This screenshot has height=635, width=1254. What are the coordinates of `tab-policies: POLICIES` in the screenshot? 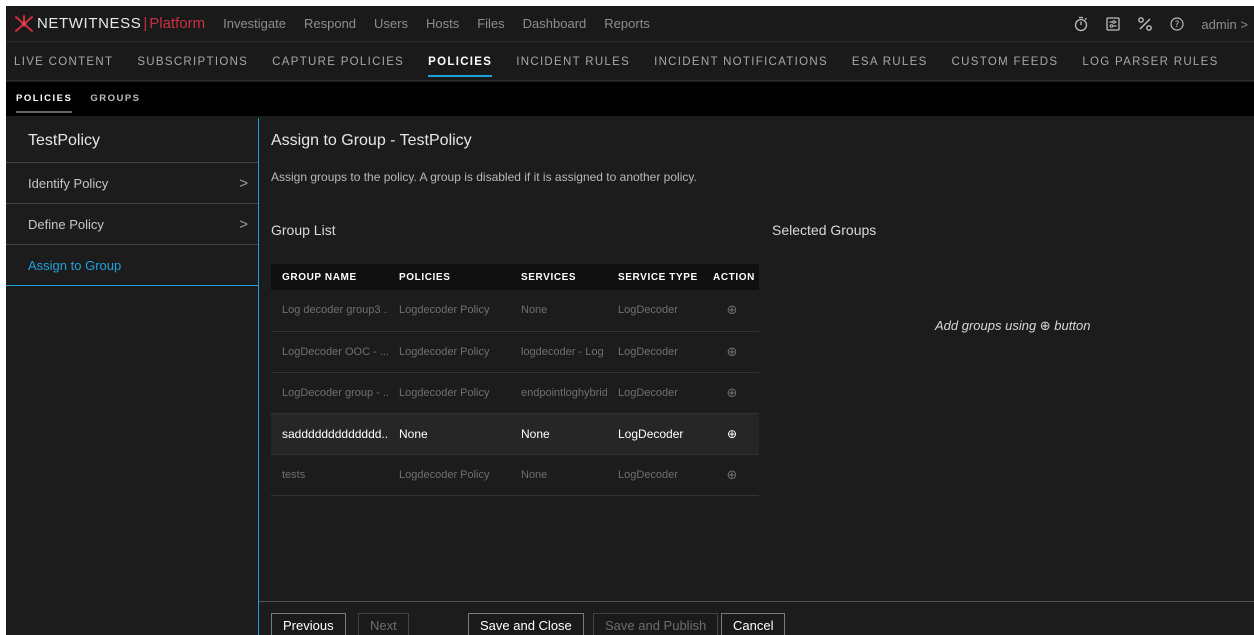 It's located at (460, 62).